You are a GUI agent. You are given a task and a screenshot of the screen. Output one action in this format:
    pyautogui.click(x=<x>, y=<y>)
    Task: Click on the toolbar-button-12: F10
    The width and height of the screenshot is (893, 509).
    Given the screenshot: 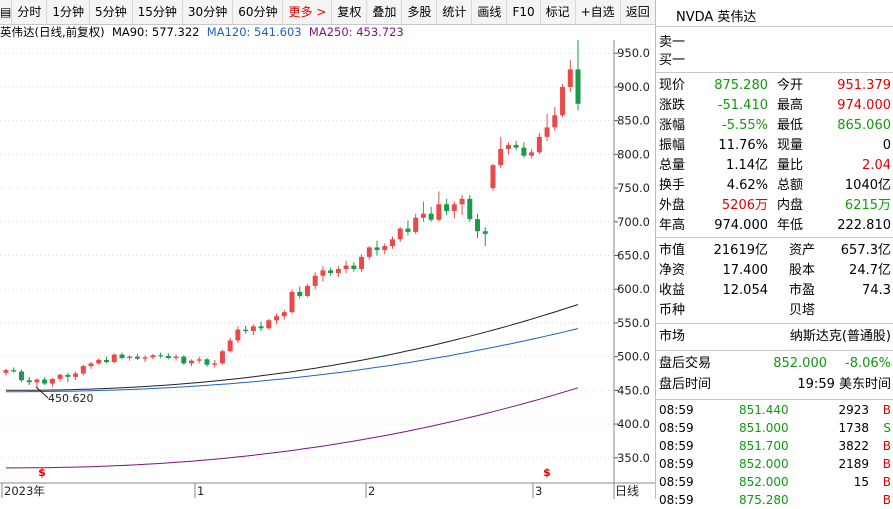 What is the action you would take?
    pyautogui.click(x=524, y=12)
    